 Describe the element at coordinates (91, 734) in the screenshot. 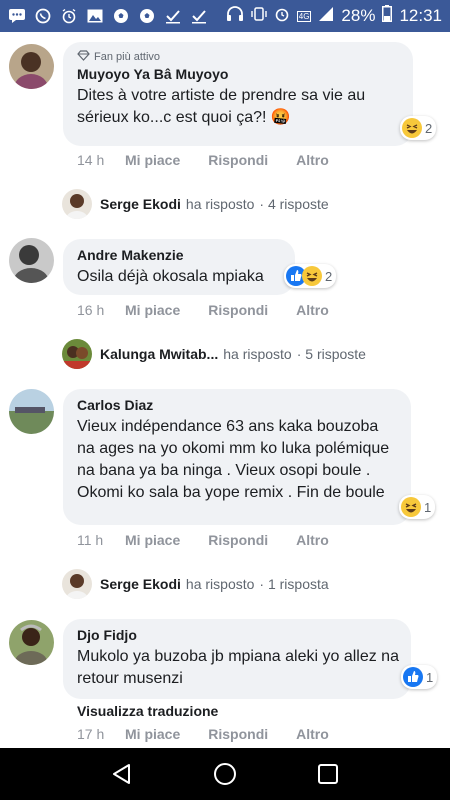

I see `comment-time: 17 h` at that location.